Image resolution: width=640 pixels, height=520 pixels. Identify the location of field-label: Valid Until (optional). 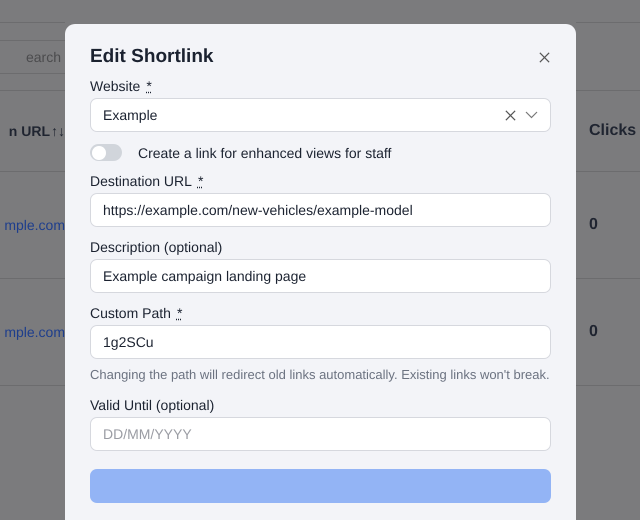
(153, 405).